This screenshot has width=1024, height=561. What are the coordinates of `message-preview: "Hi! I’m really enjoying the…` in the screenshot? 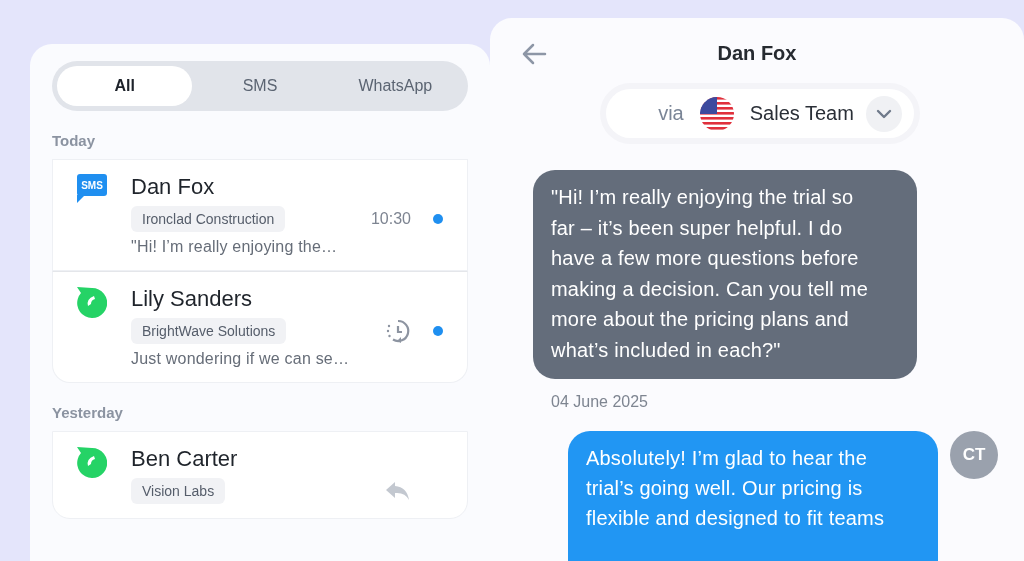 It's located at (235, 247).